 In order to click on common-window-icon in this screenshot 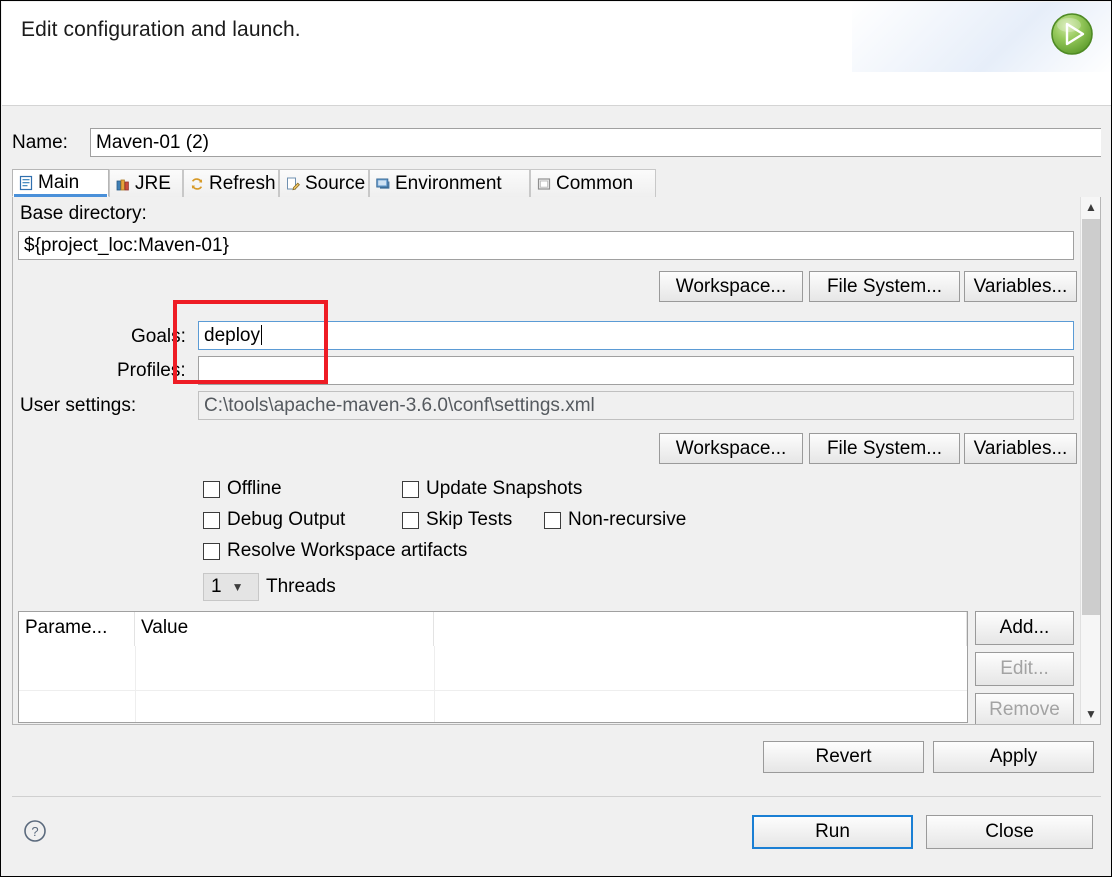, I will do `click(544, 183)`.